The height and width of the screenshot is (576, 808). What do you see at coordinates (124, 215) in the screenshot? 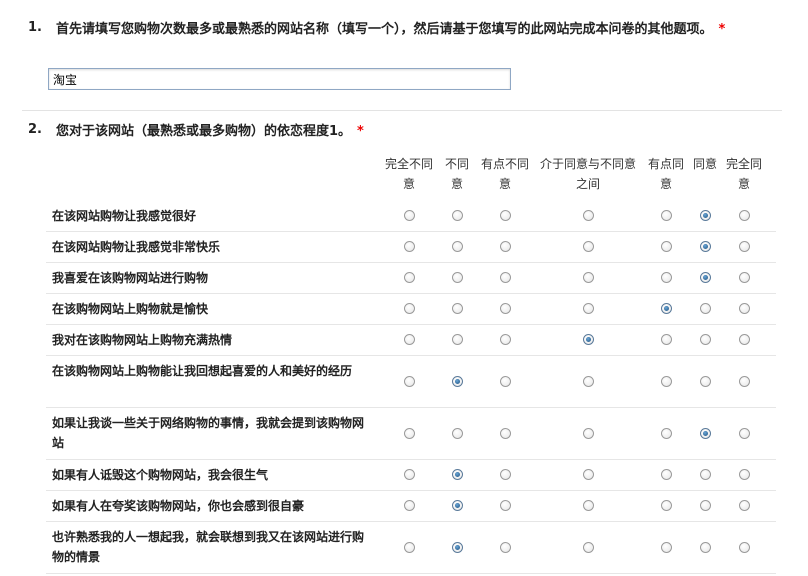
I see `row-label: 在该网站购物让我感觉很好` at bounding box center [124, 215].